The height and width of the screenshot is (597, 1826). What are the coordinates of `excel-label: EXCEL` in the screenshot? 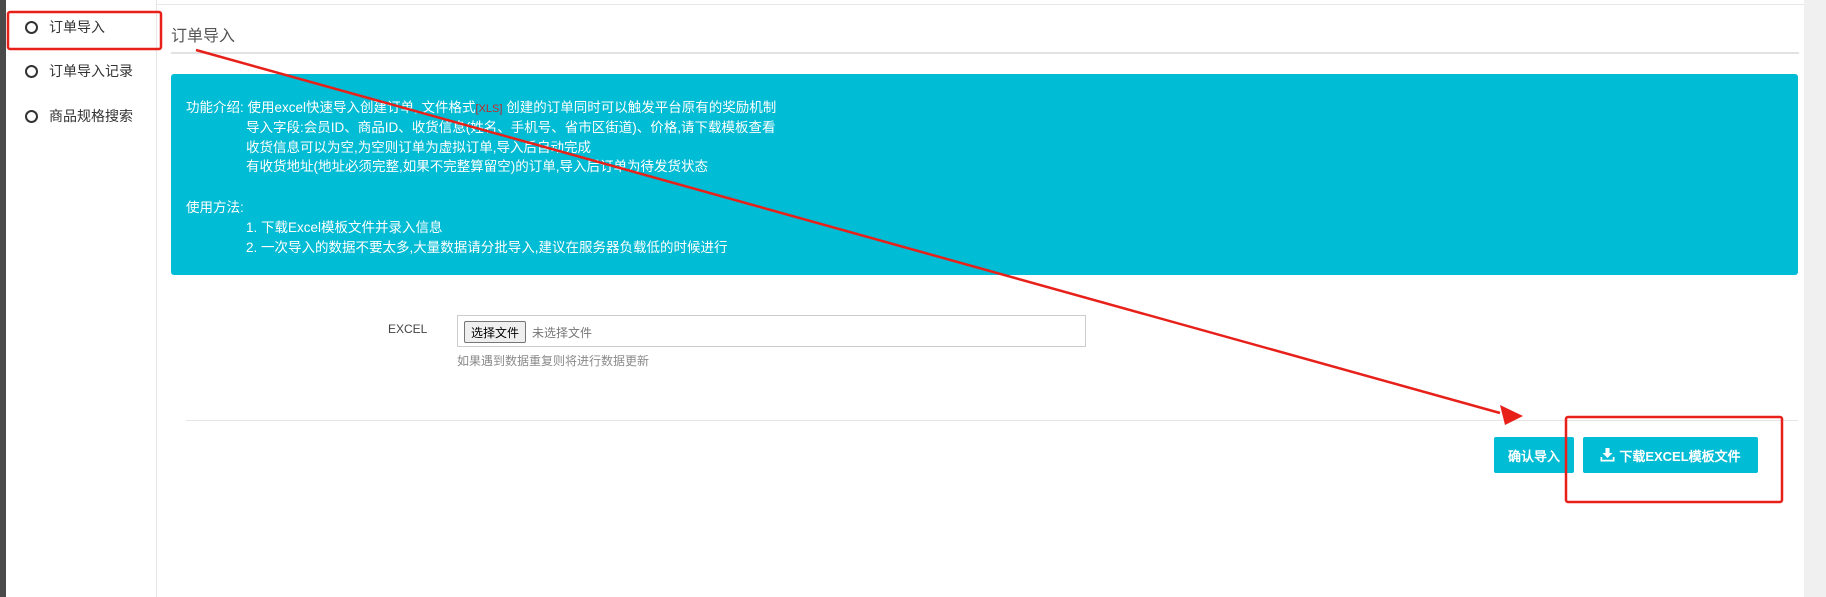 It's located at (408, 329).